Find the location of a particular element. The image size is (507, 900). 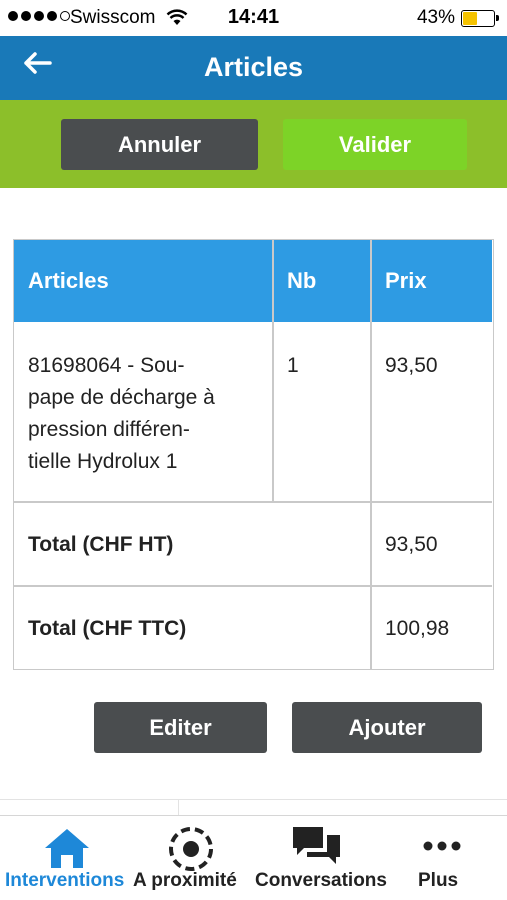

tab-a-proximite: A proximité is located at coordinates (191, 858).